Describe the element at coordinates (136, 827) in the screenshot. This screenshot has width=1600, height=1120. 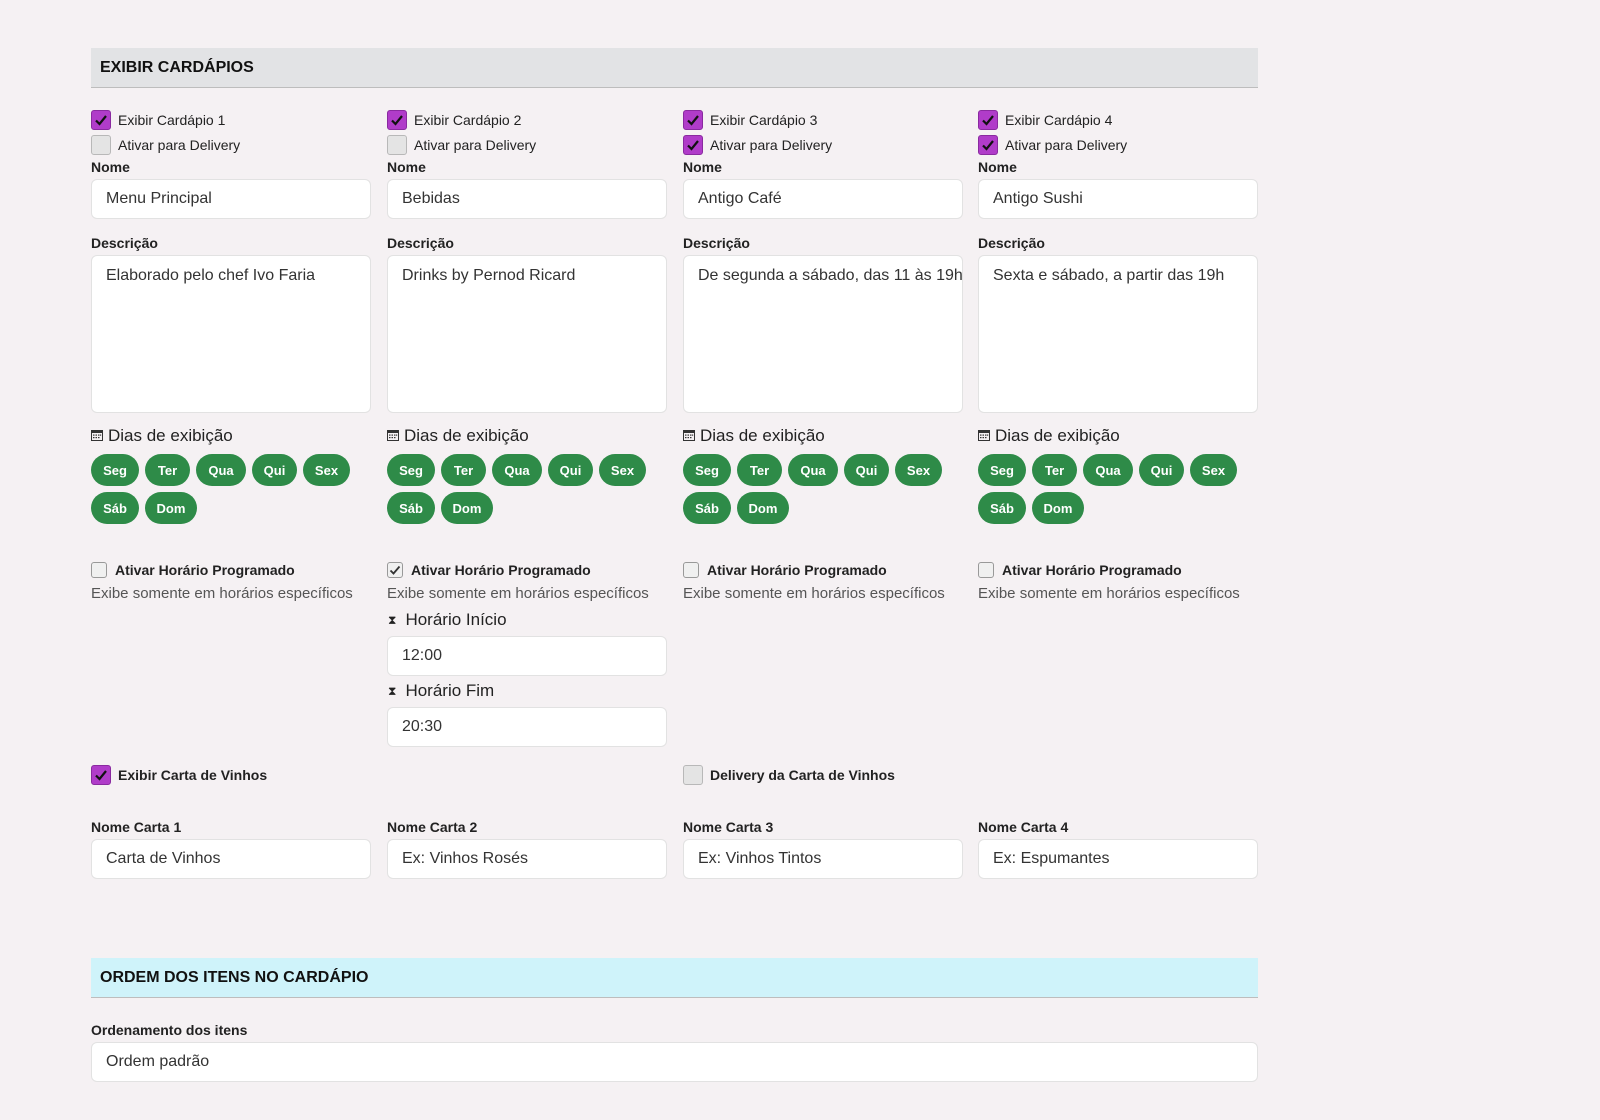
I see `wine-card-label: Nome Carta 1` at that location.